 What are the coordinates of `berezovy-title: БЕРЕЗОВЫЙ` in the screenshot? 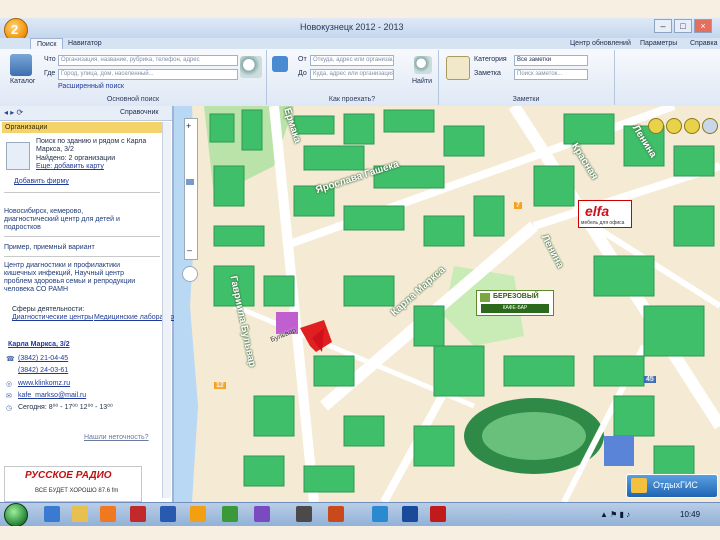 It's located at (516, 296).